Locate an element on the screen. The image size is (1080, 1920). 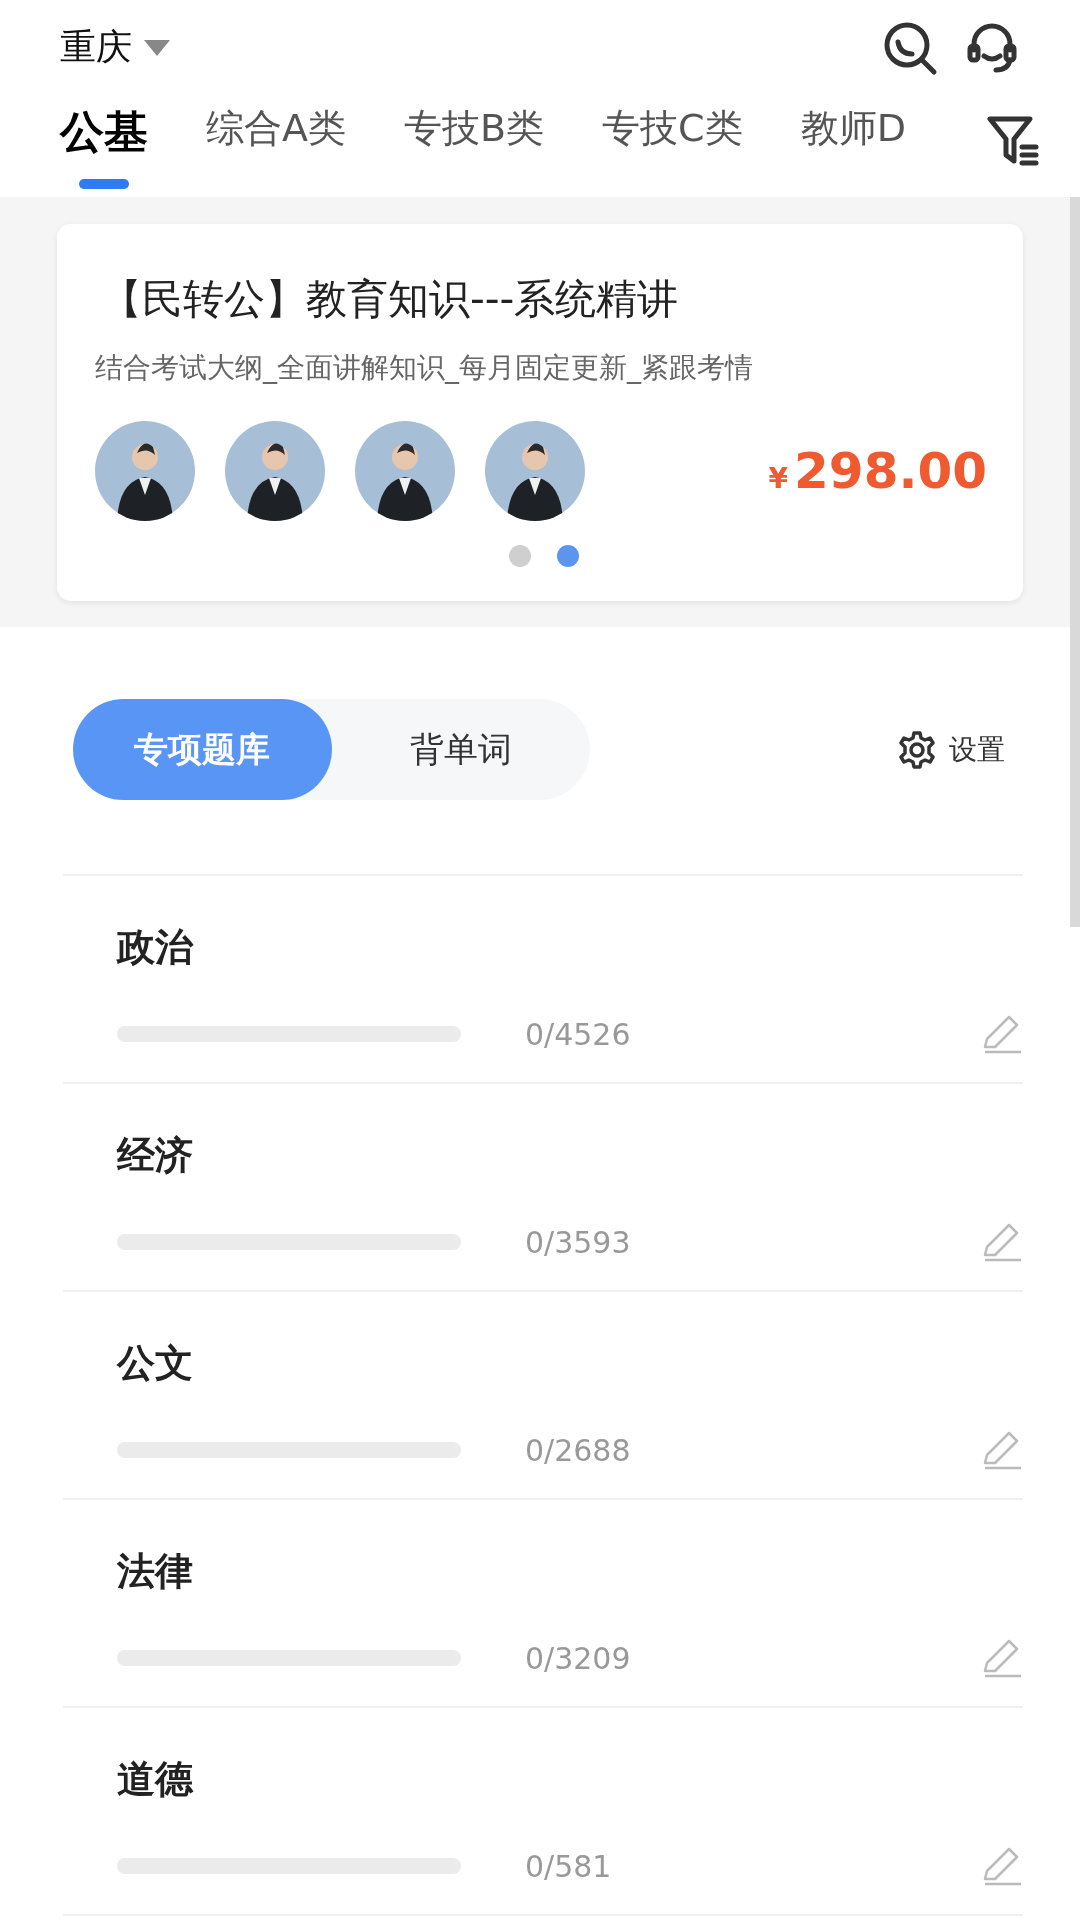
question-count: 0/3209 is located at coordinates (578, 1658).